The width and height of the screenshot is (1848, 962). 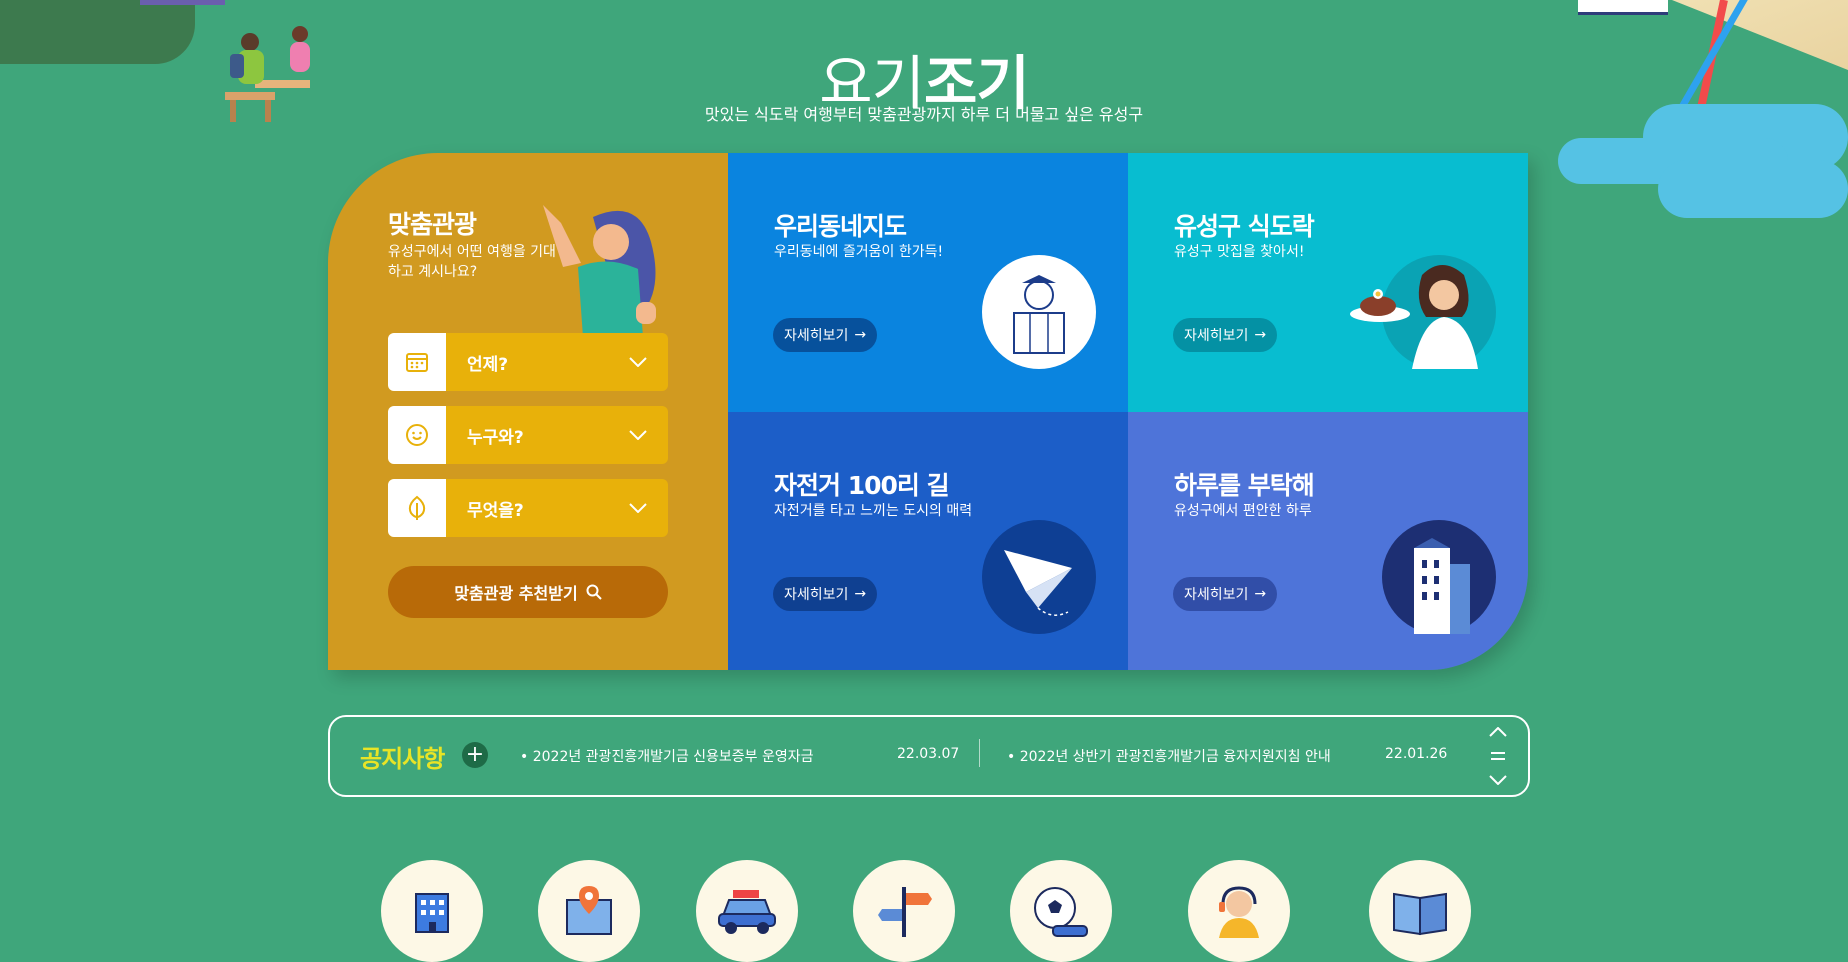 What do you see at coordinates (1039, 312) in the screenshot?
I see `map-reader-illustration` at bounding box center [1039, 312].